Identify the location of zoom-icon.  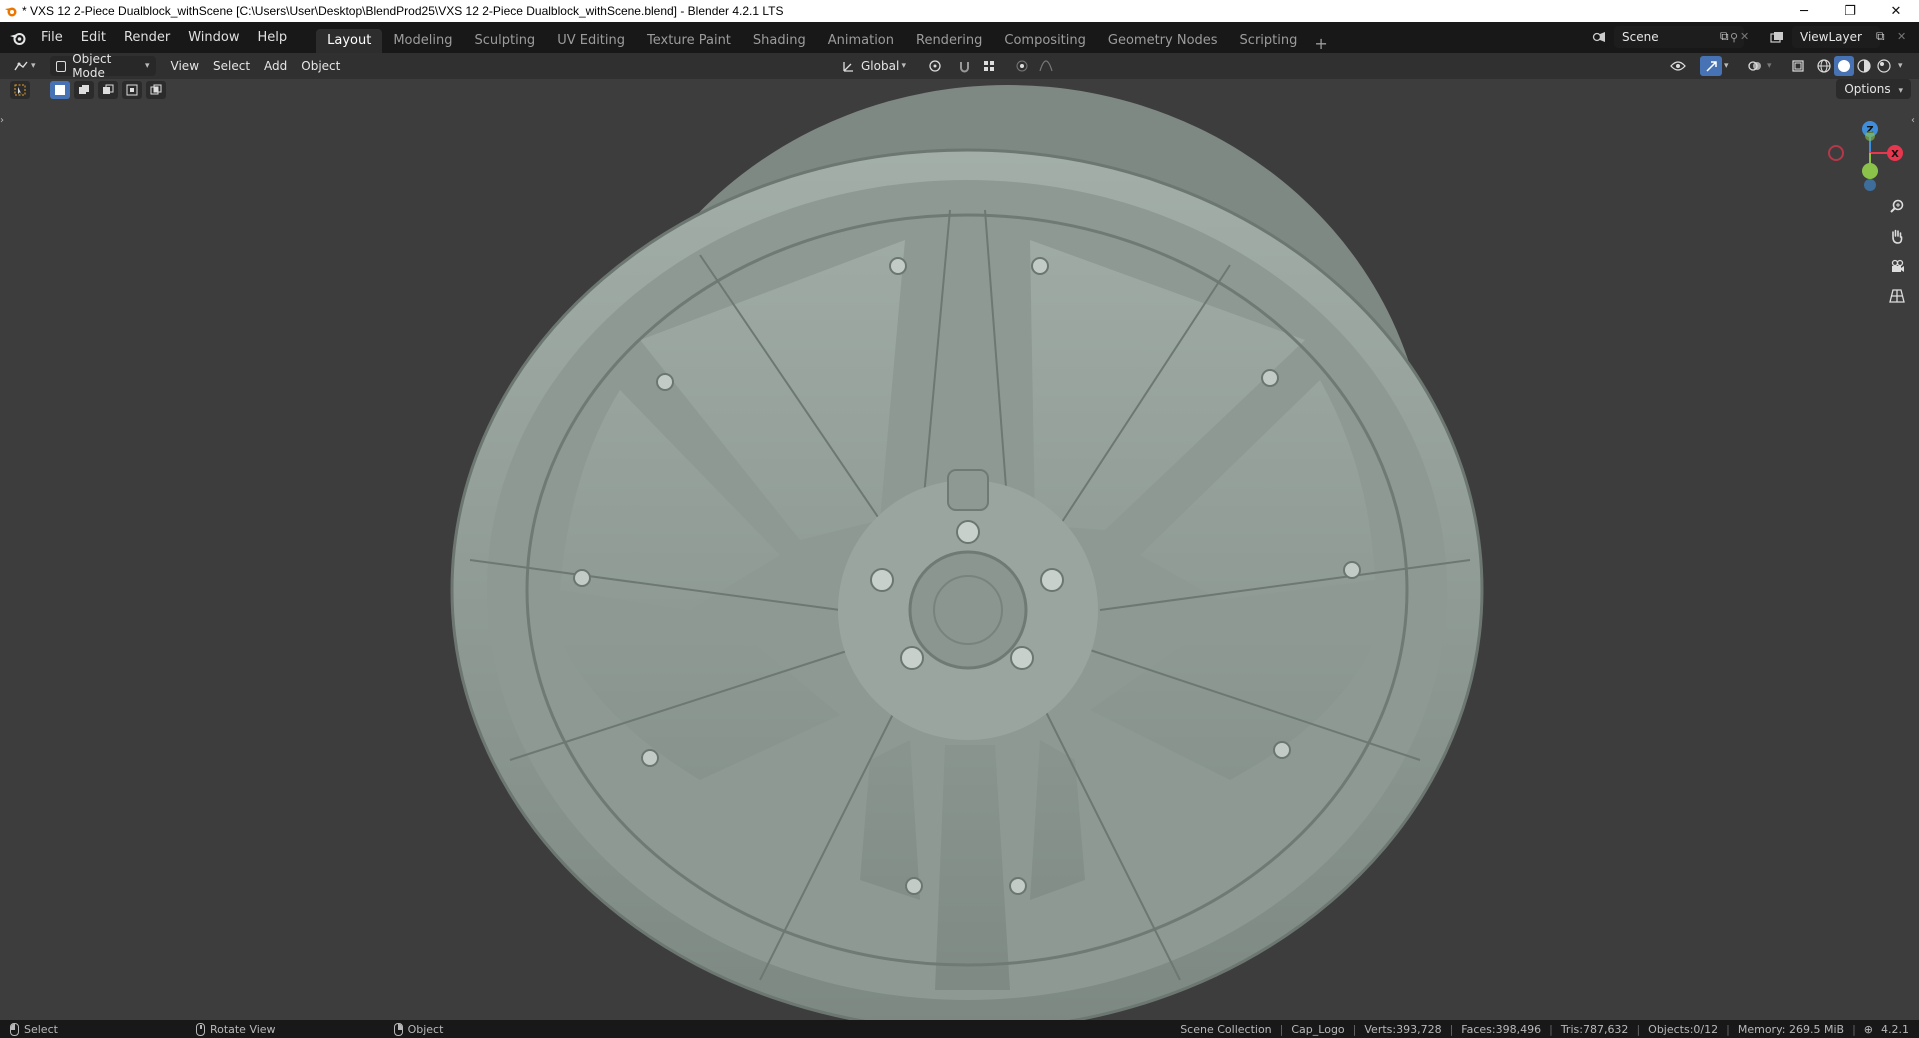
(1897, 206).